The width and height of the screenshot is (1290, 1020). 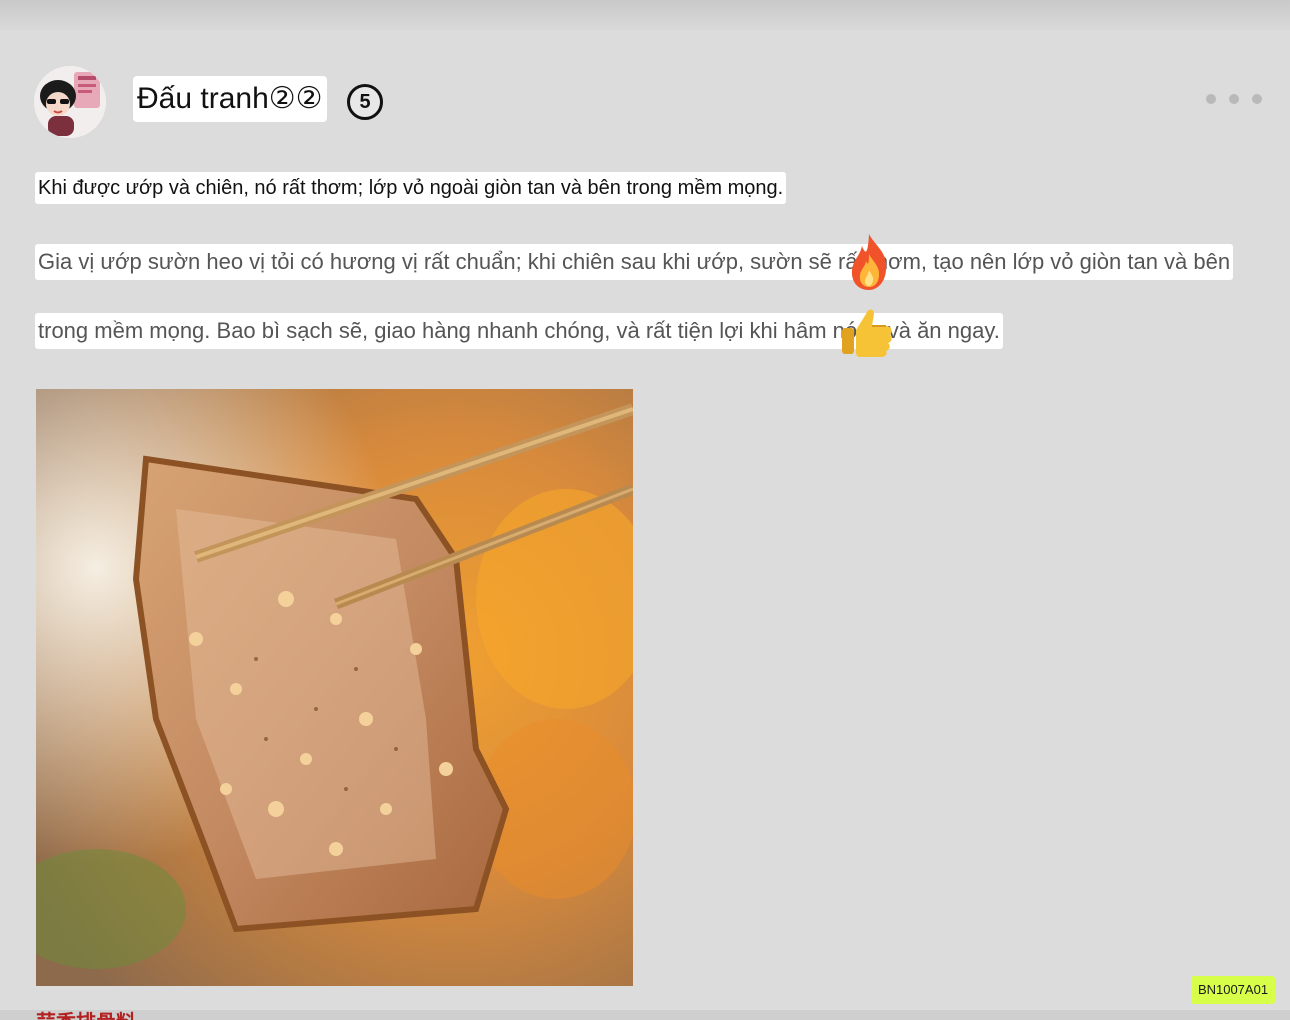 I want to click on username: Đấu tranh②②, so click(x=230, y=99).